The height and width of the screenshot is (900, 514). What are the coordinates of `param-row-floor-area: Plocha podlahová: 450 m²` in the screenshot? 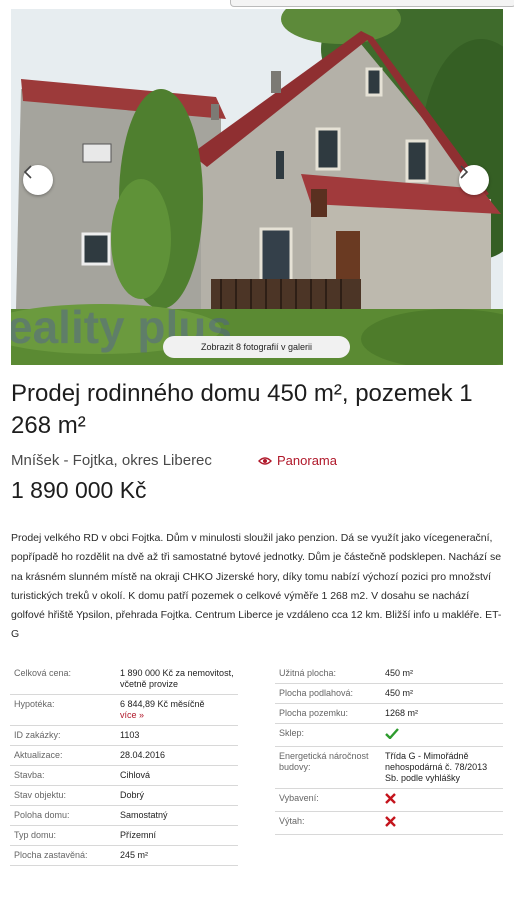 It's located at (389, 694).